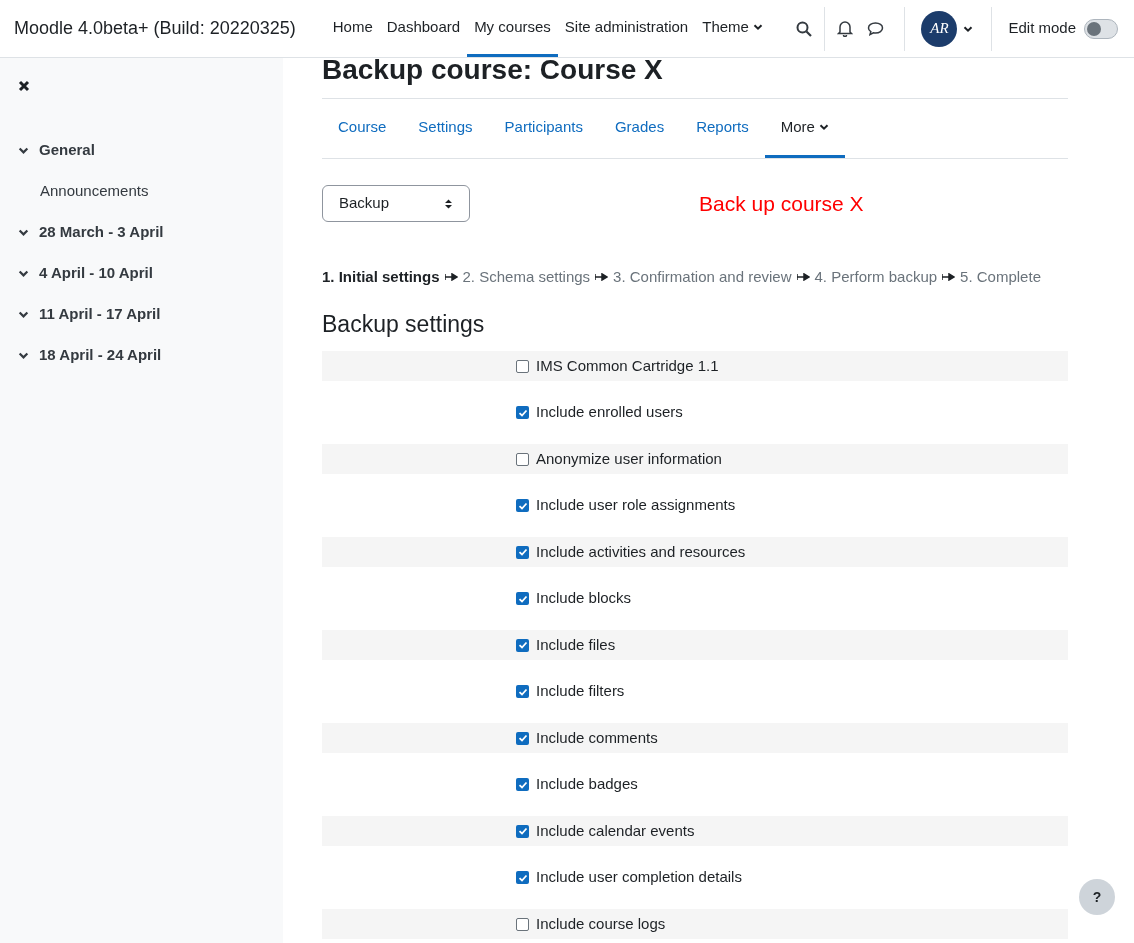  What do you see at coordinates (352, 28) in the screenshot?
I see `nav-link: Home` at bounding box center [352, 28].